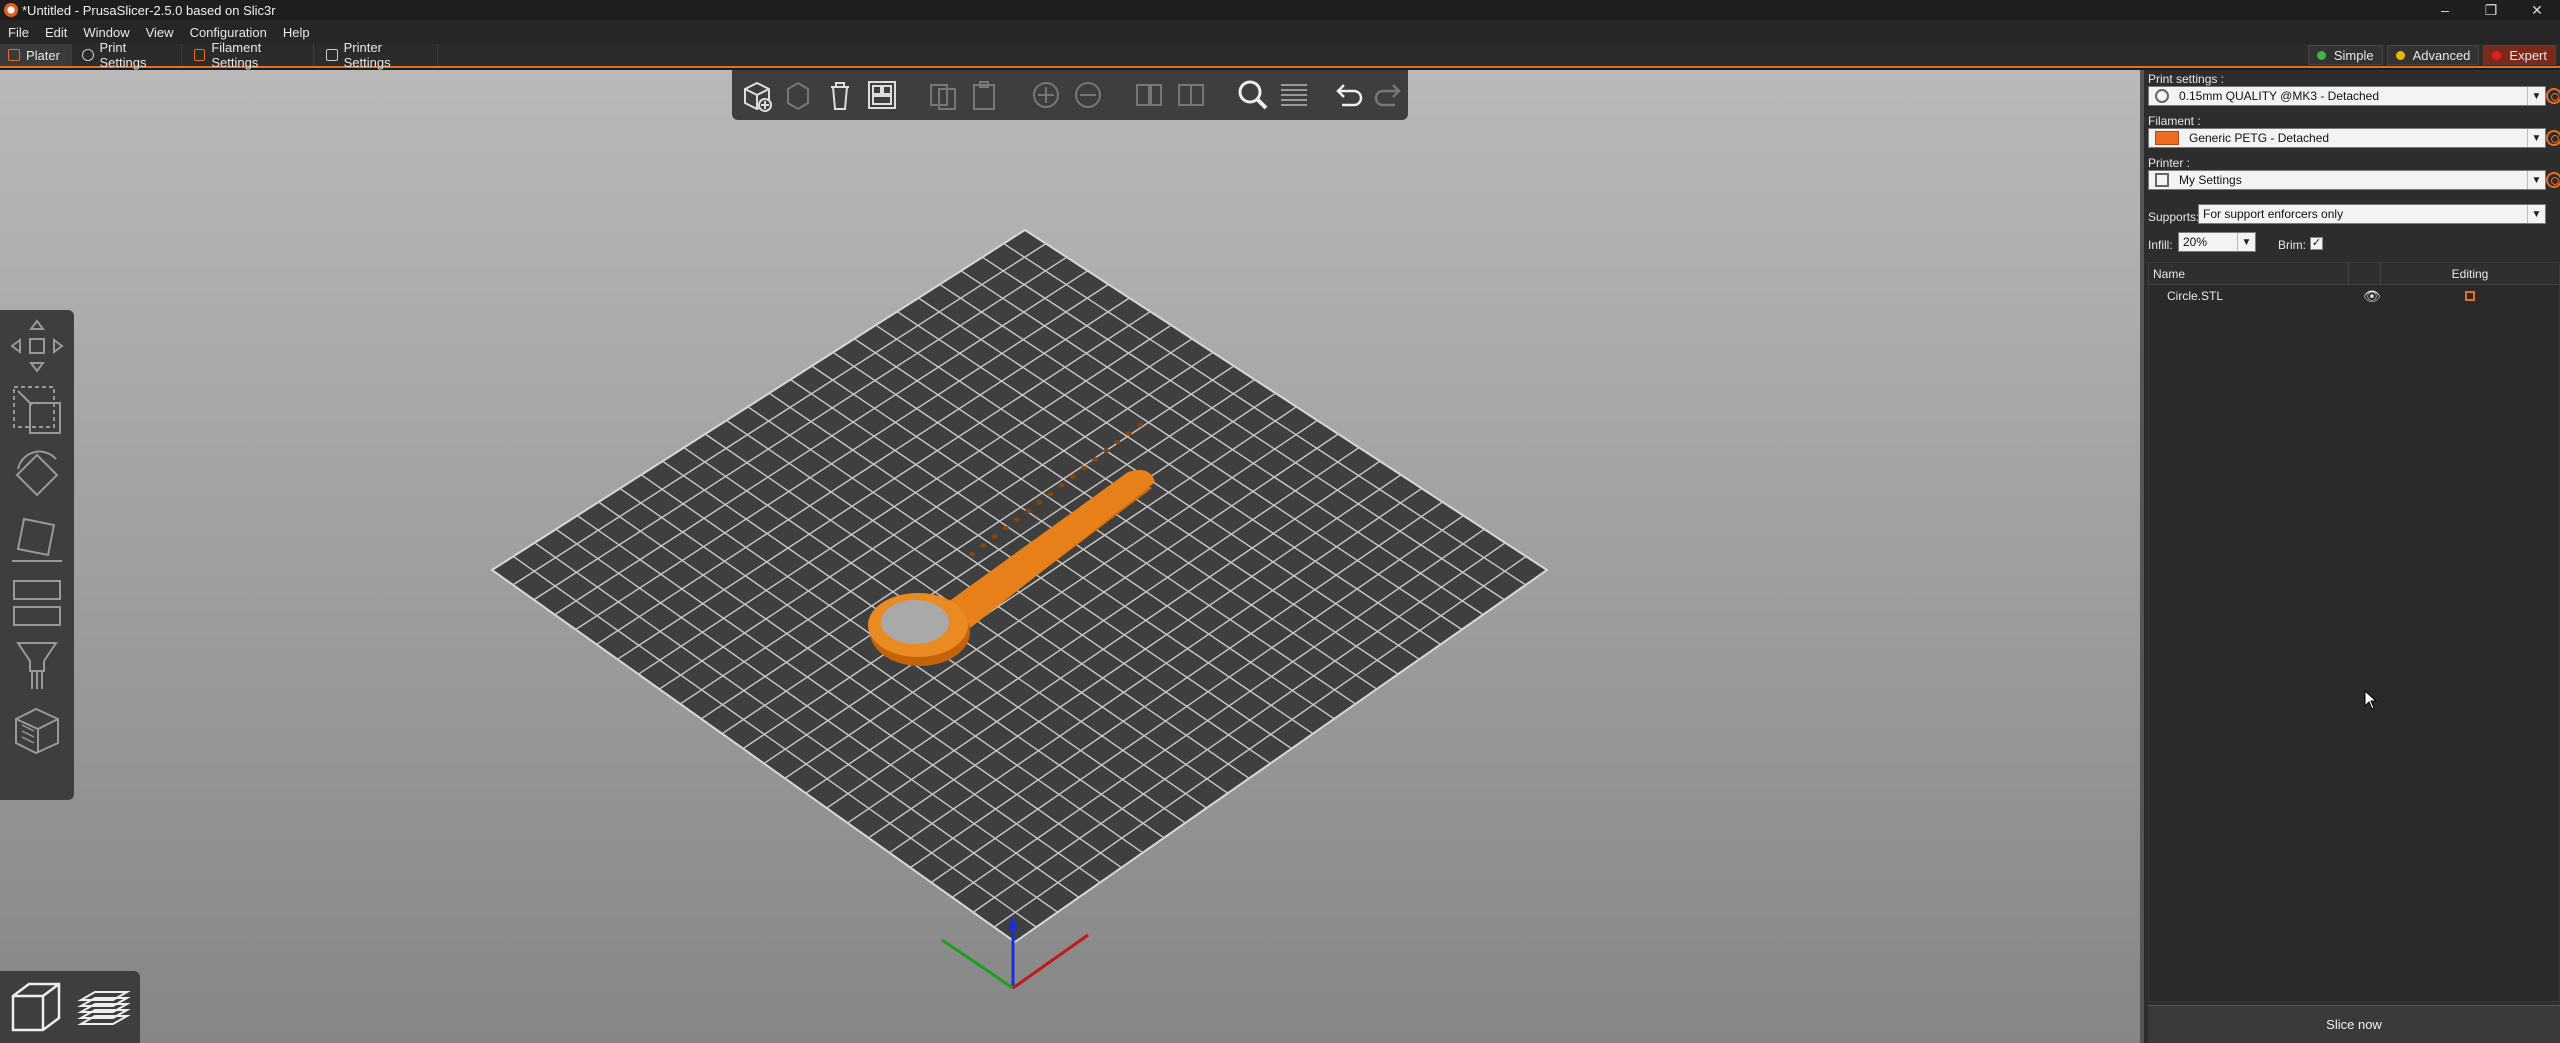 Image resolution: width=2560 pixels, height=1043 pixels. I want to click on brim-checkbox: ✓, so click(2316, 243).